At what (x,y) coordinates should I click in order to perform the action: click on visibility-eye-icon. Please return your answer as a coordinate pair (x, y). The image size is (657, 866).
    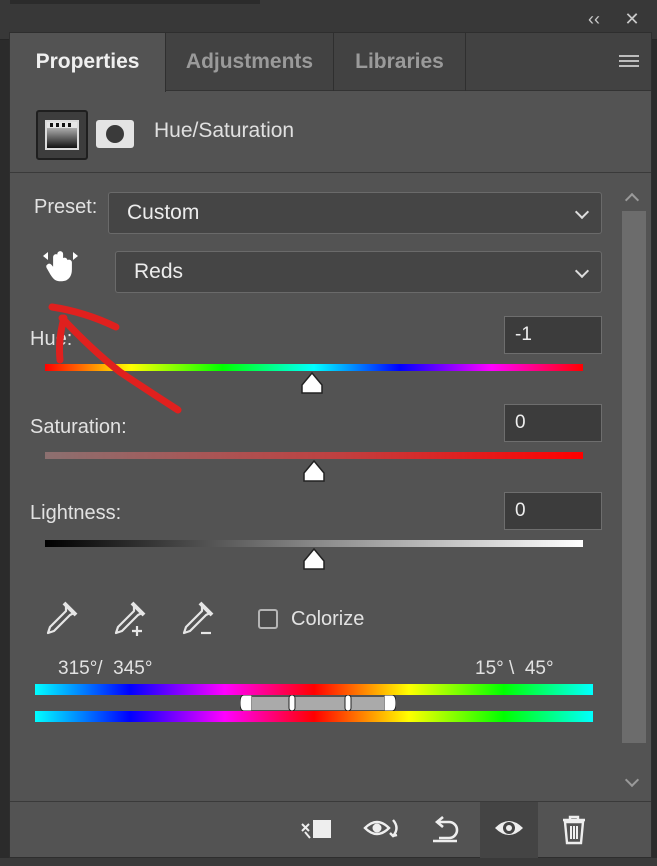
    Looking at the image, I should click on (509, 828).